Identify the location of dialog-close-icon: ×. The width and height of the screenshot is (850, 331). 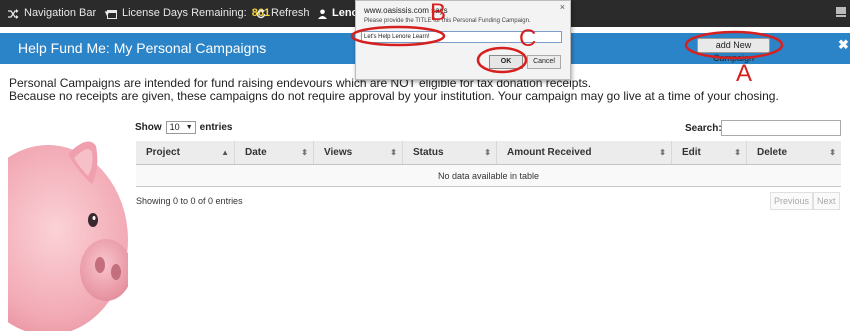
(562, 7).